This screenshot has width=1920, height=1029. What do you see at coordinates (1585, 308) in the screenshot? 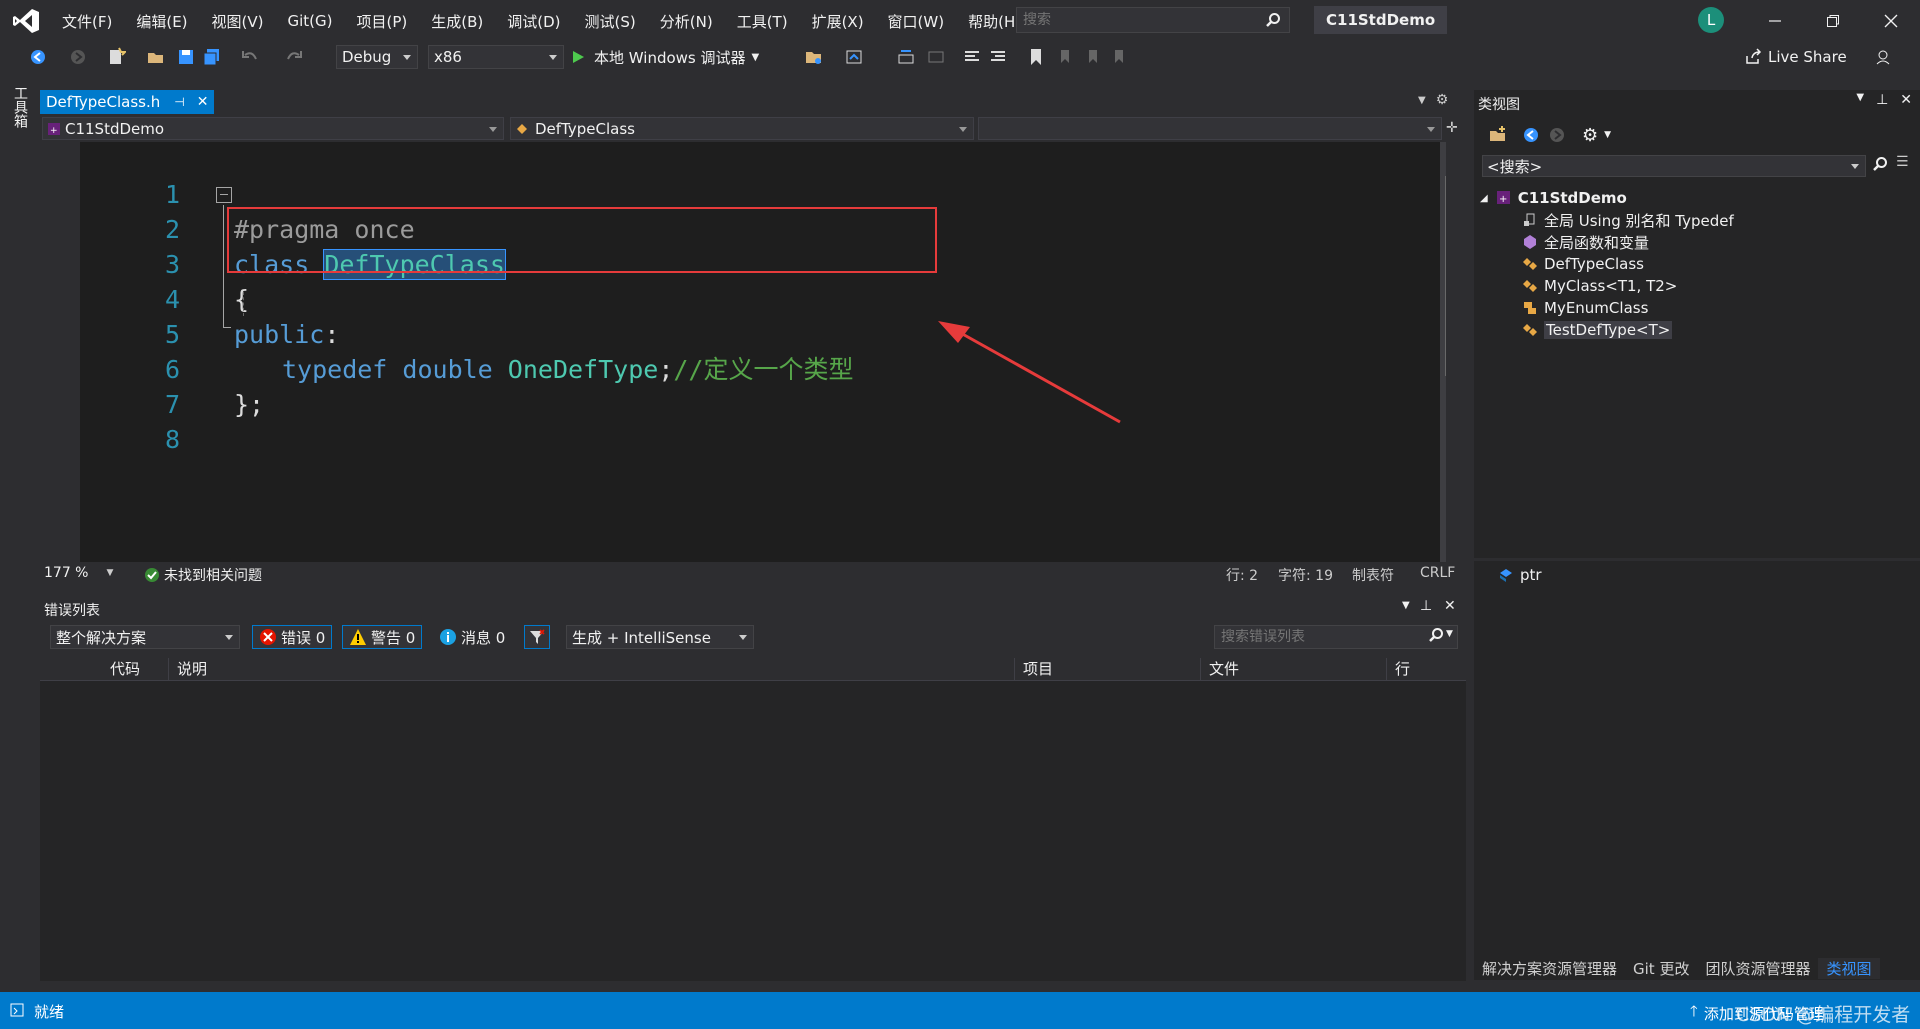
I see `tree-item: MyEnumClass` at bounding box center [1585, 308].